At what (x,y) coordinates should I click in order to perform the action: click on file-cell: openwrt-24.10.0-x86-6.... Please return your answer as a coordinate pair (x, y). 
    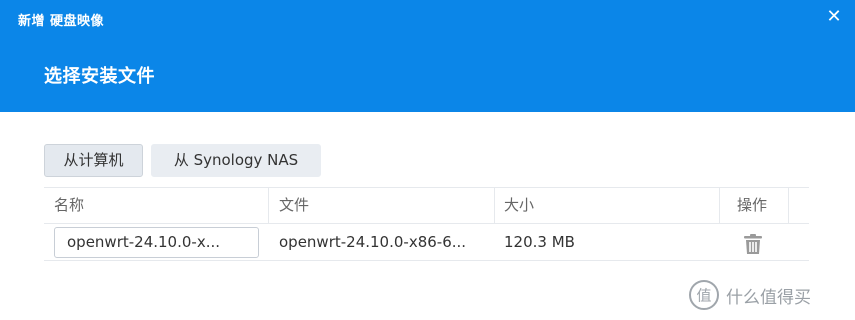
    Looking at the image, I should click on (373, 242).